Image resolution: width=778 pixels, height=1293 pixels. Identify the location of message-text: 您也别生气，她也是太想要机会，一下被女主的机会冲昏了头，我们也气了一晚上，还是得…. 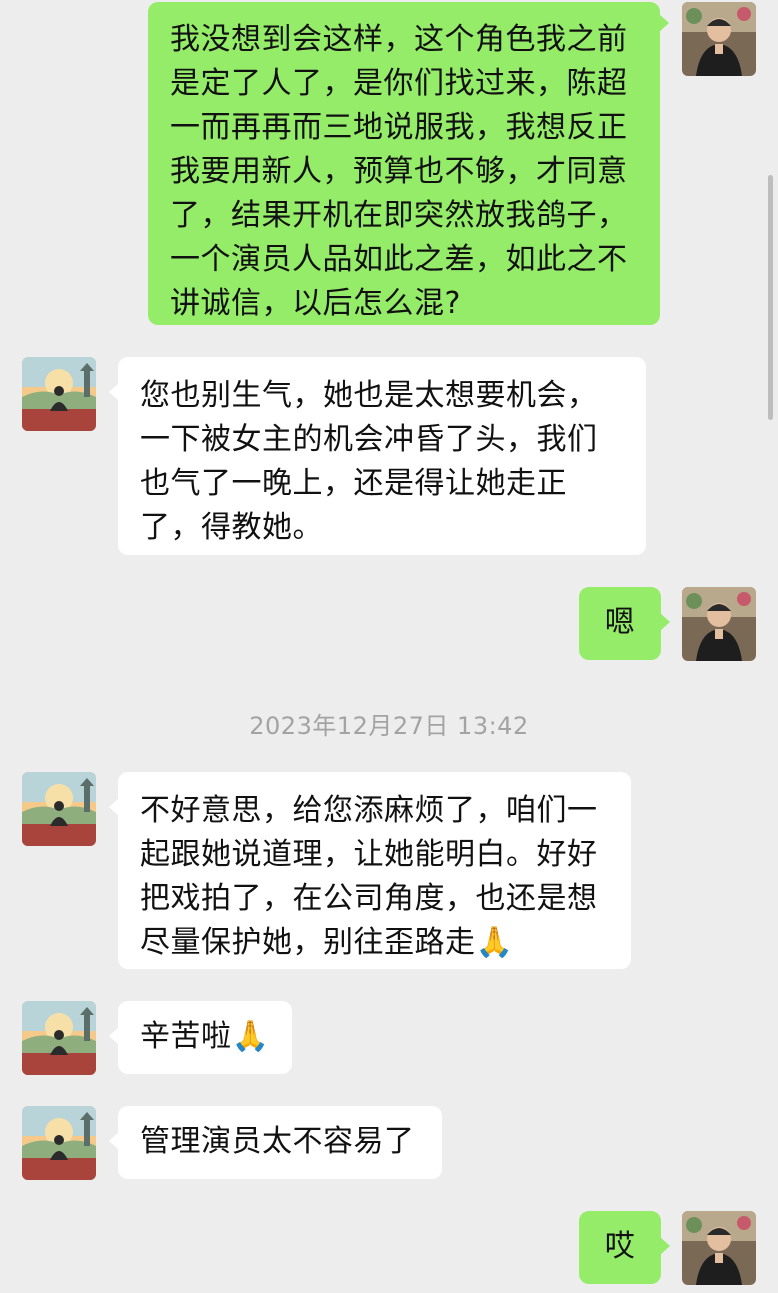
(369, 461).